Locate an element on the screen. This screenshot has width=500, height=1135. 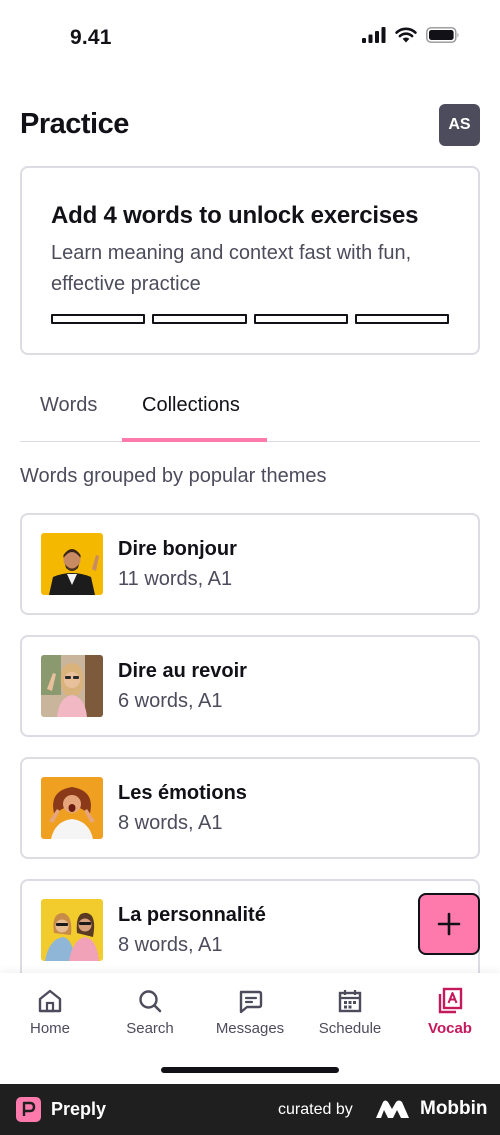
home-indicator is located at coordinates (250, 1070).